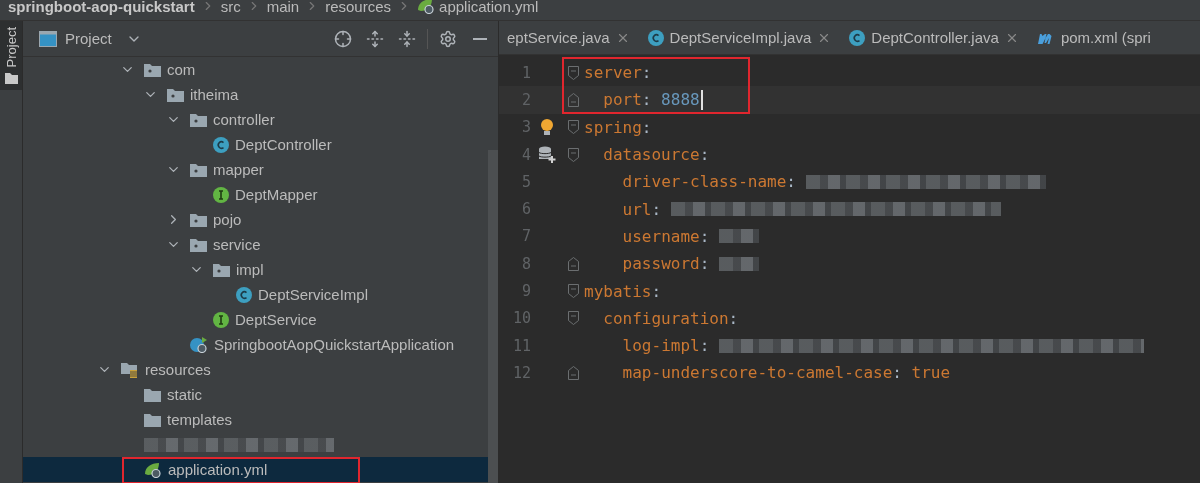  Describe the element at coordinates (255, 69) in the screenshot. I see `tree-item: com` at that location.